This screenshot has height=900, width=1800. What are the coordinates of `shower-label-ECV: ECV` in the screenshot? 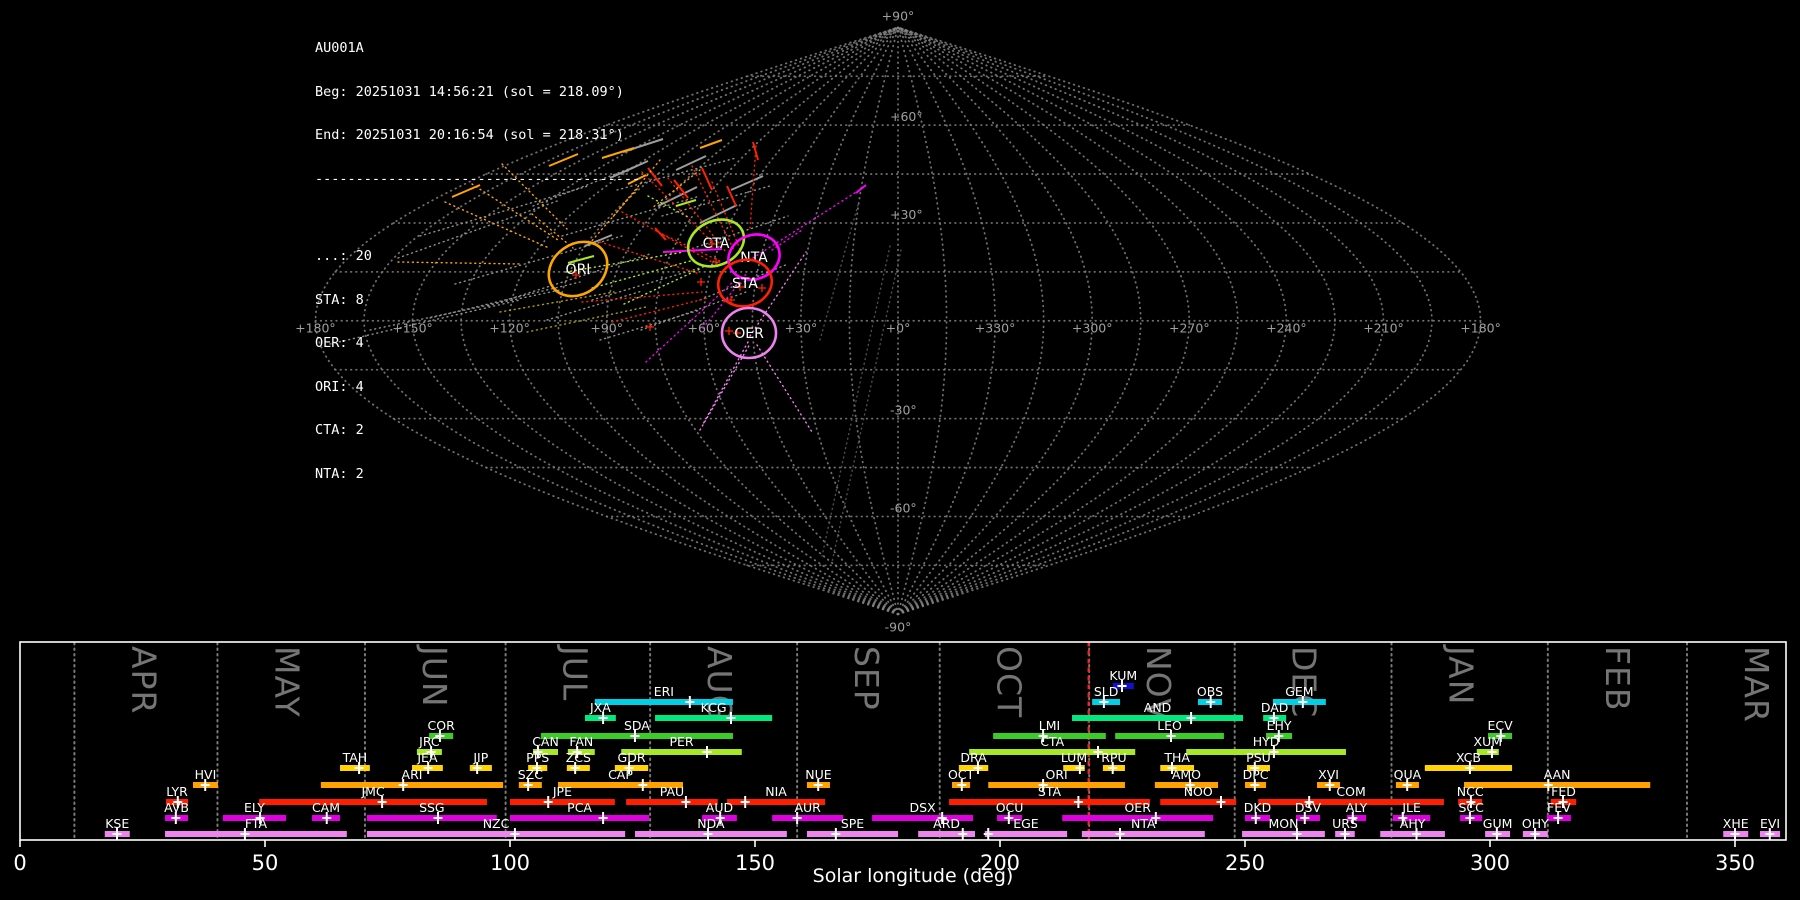 It's located at (1500, 725).